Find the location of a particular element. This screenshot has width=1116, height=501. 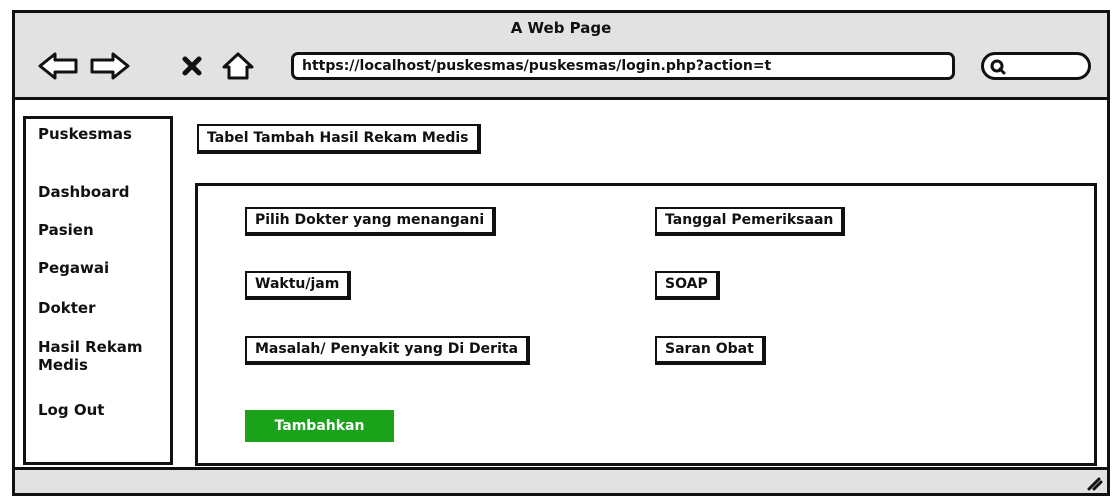

sidebar-item-dashboard: Dashboard is located at coordinates (83, 192).